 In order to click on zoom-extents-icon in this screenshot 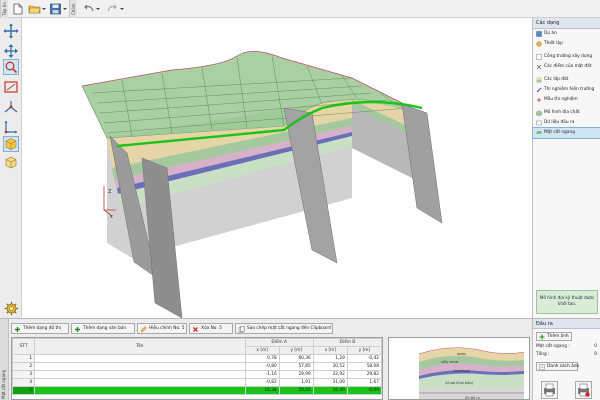, I will do `click(11, 87)`.